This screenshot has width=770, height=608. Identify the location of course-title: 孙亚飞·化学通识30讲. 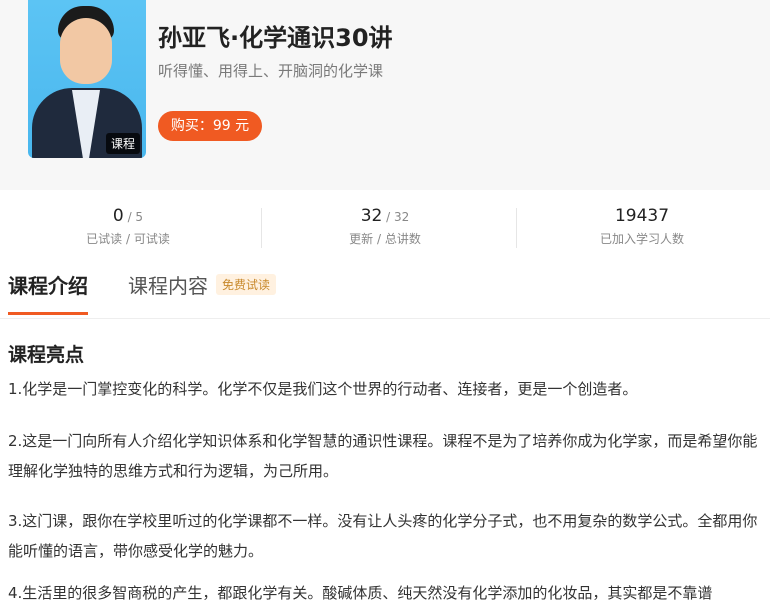
(275, 38).